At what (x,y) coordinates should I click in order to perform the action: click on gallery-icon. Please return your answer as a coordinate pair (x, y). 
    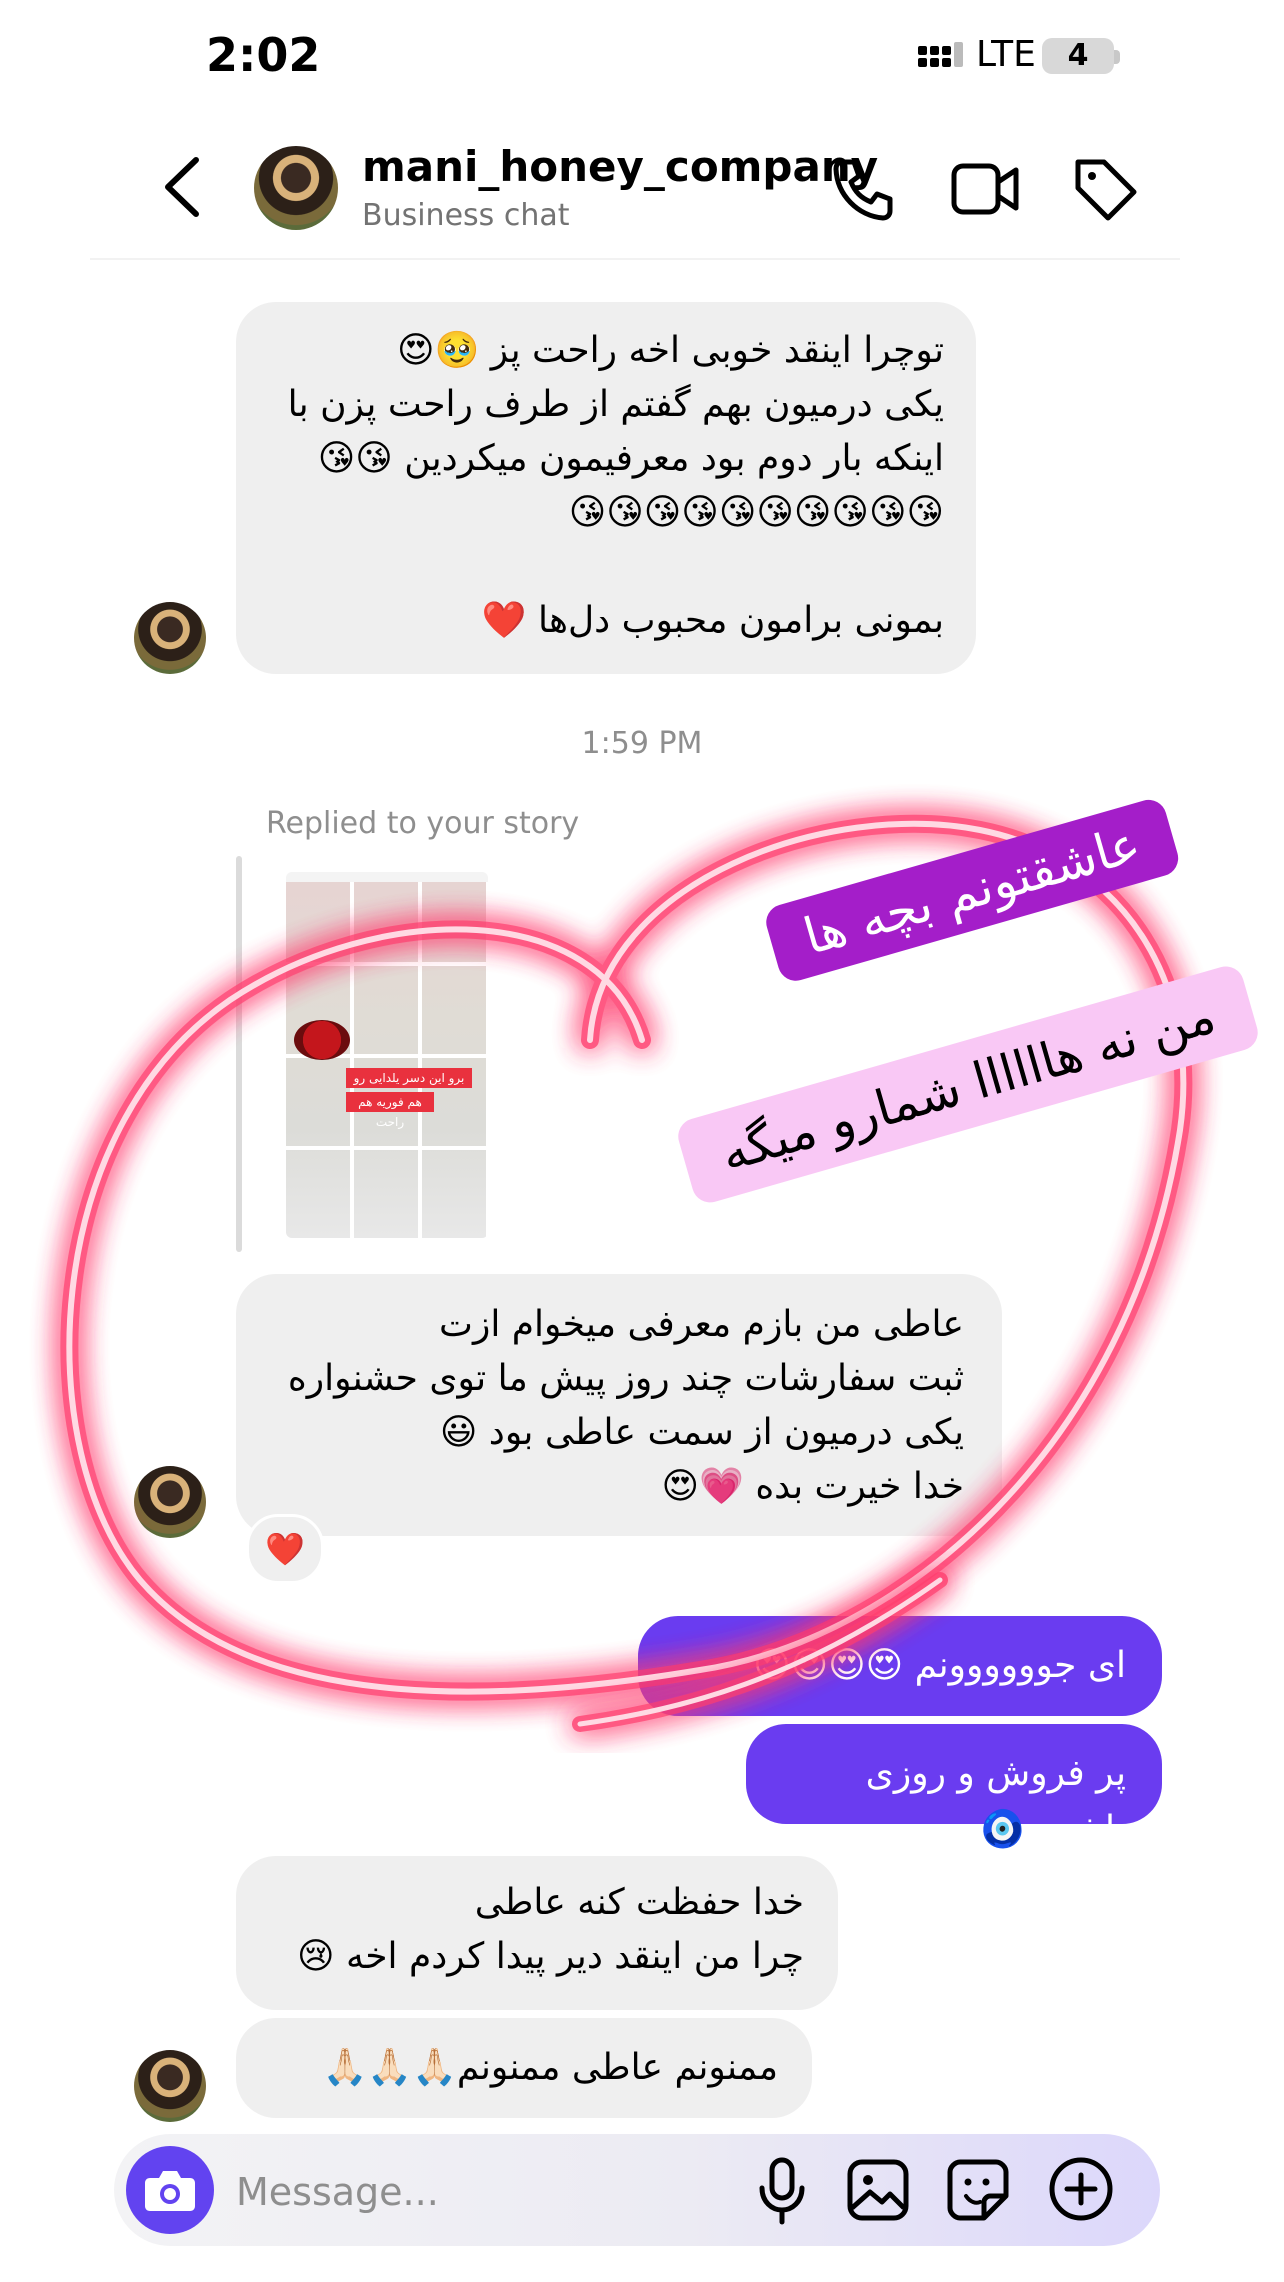
    Looking at the image, I should click on (878, 2190).